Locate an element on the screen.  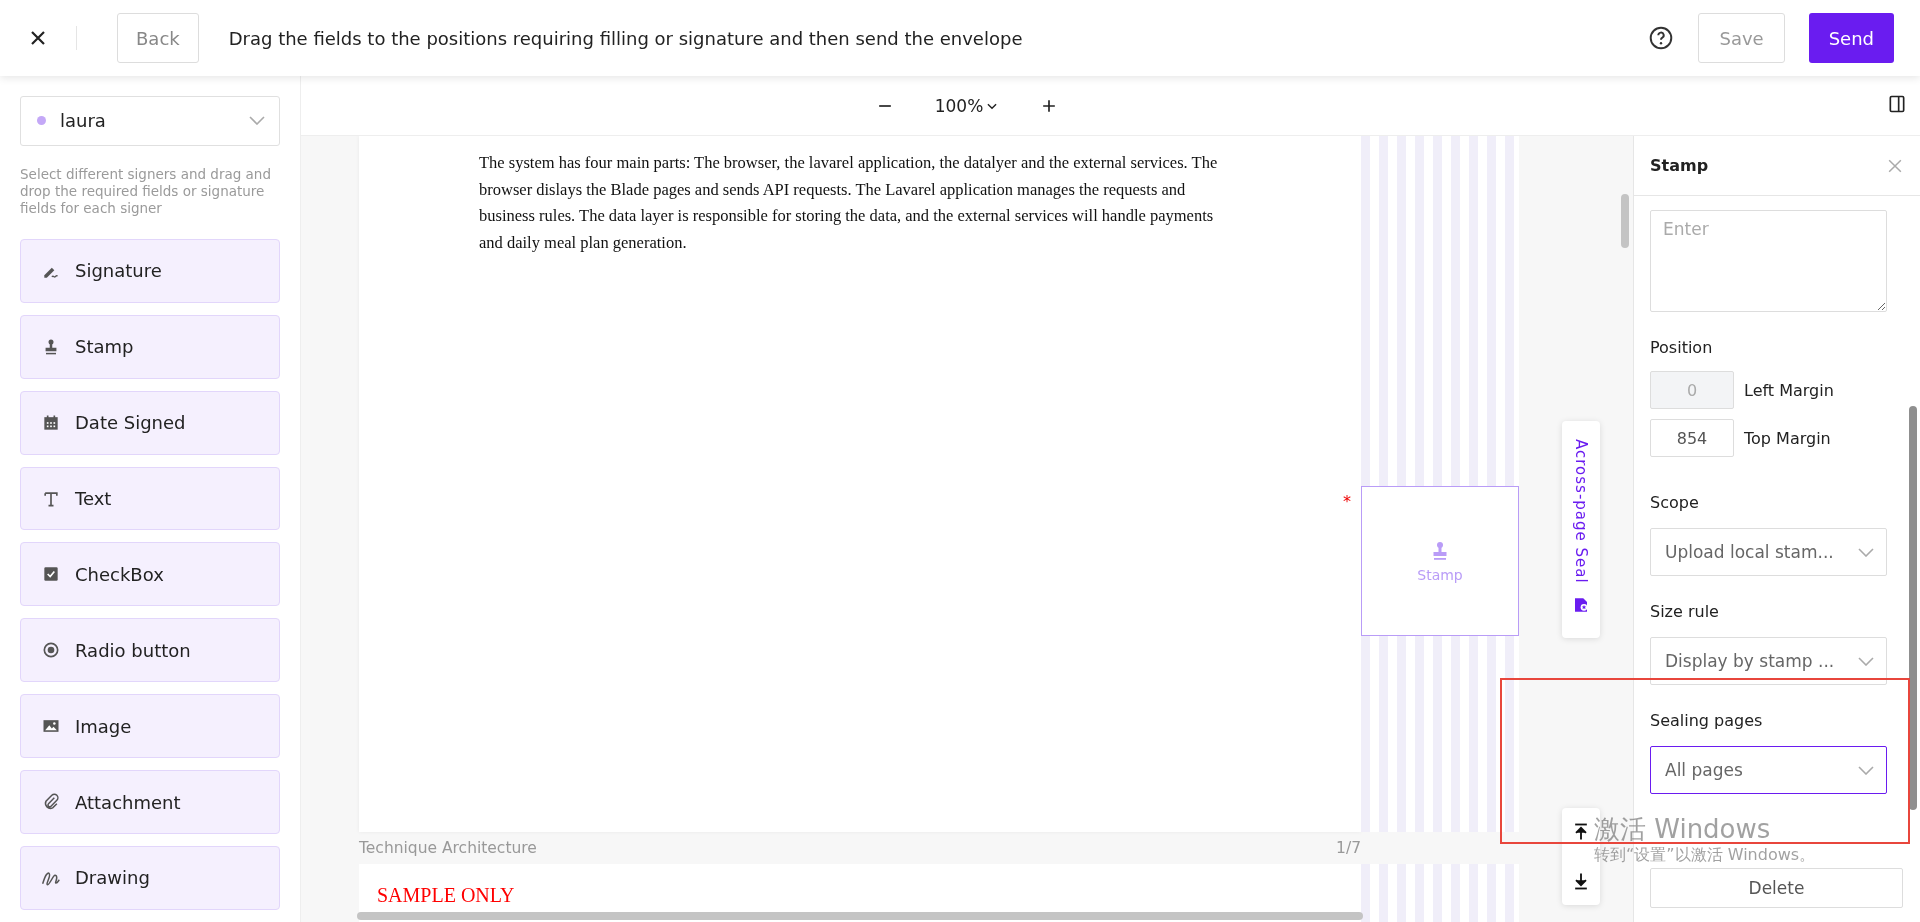
field-label: Left Margin is located at coordinates (1789, 390).